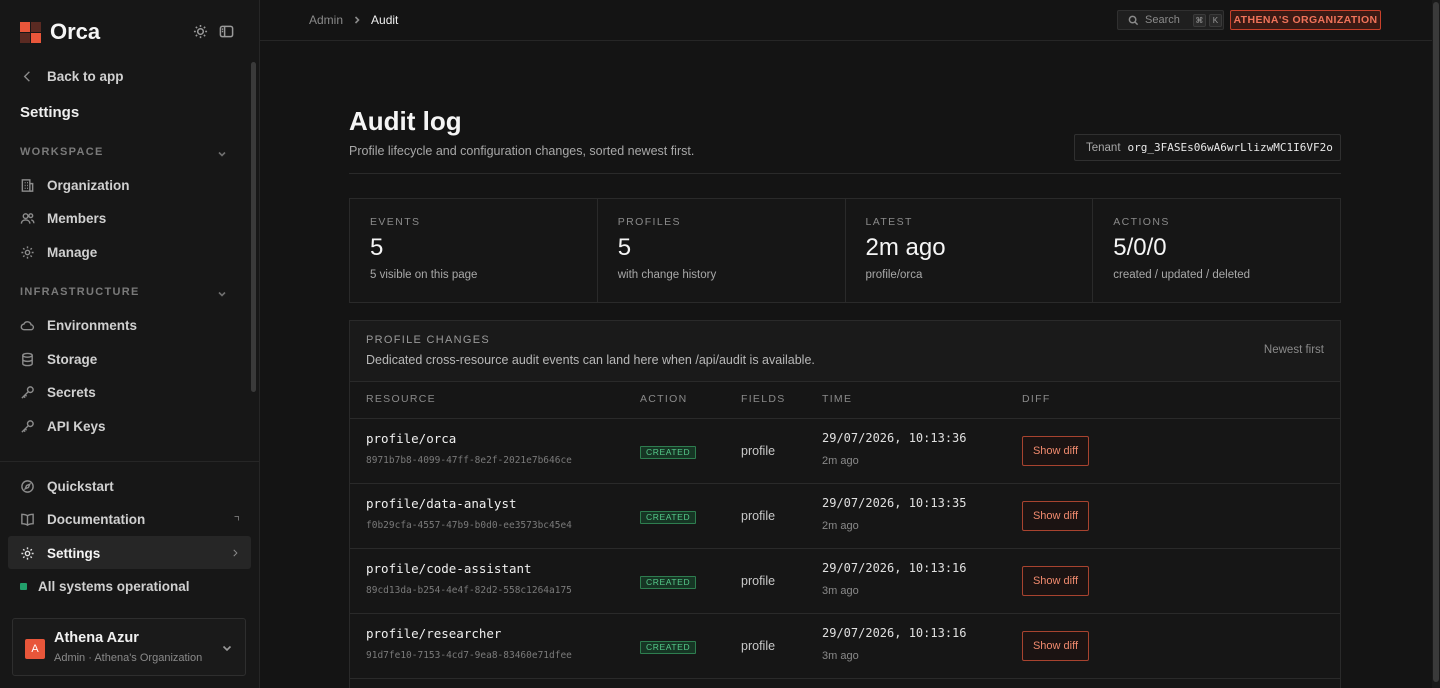  Describe the element at coordinates (27, 252) in the screenshot. I see `gear-icon` at that location.